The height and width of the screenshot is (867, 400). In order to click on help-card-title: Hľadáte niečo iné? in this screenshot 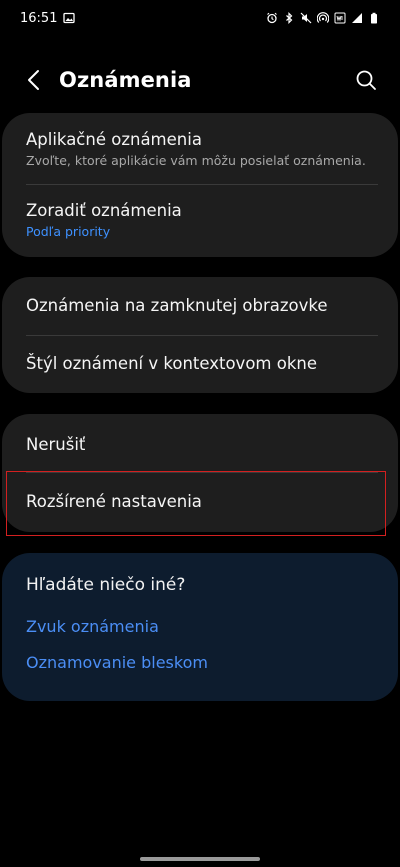, I will do `click(106, 585)`.